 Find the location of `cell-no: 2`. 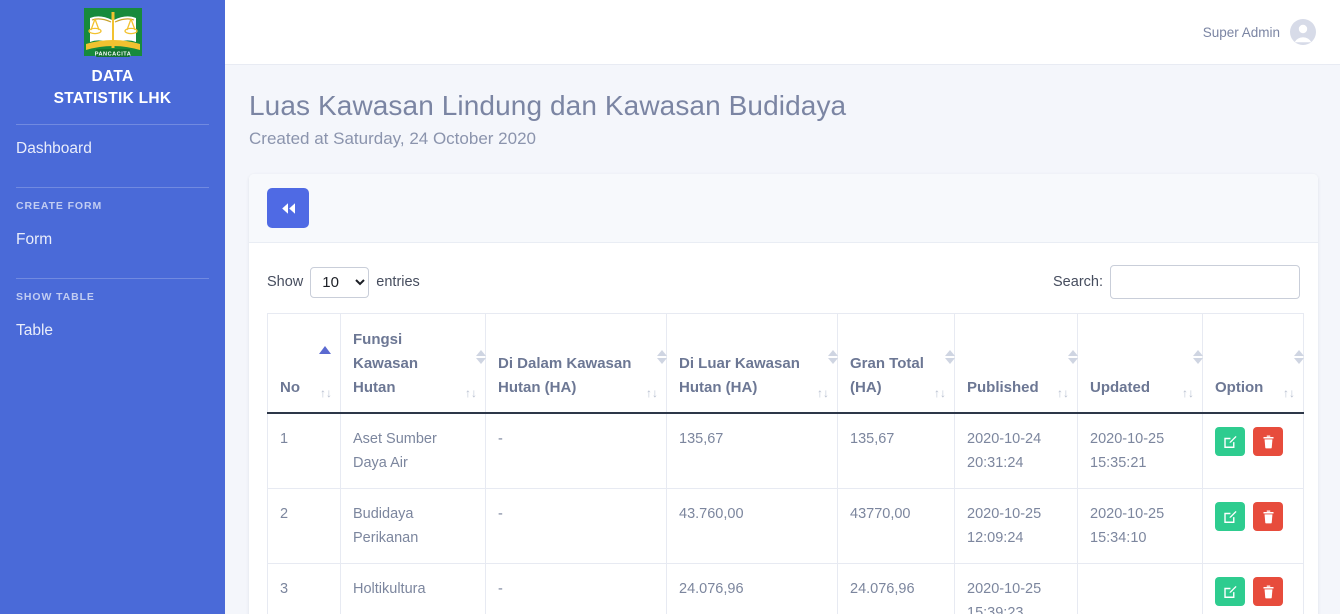

cell-no: 2 is located at coordinates (304, 526).